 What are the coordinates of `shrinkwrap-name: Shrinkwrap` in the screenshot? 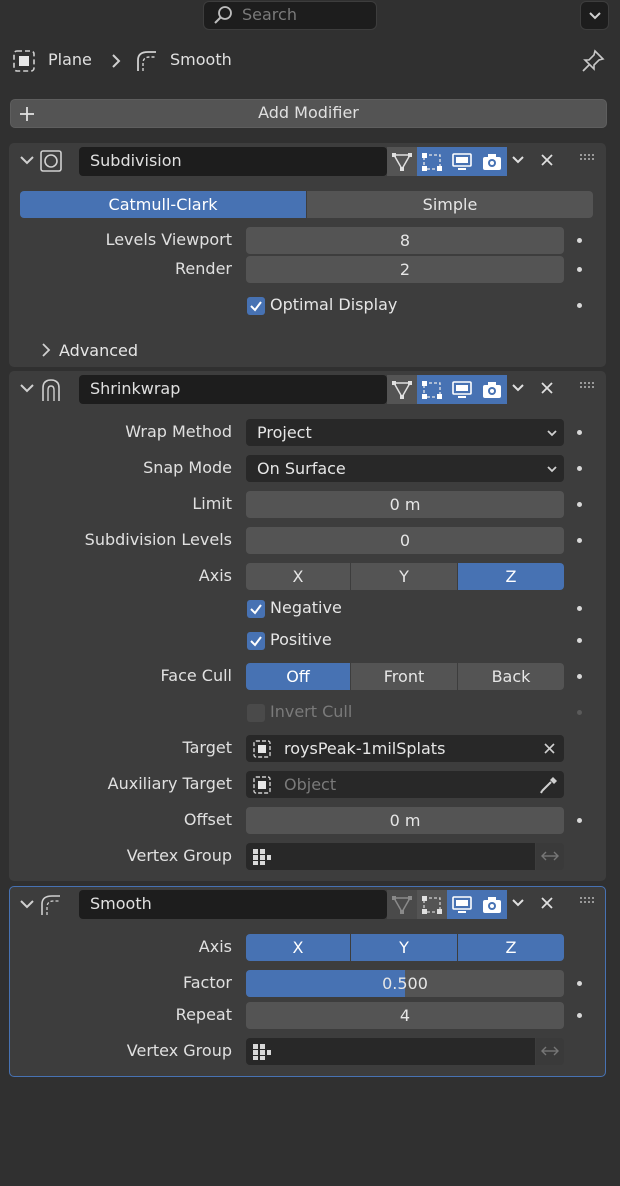 It's located at (135, 388).